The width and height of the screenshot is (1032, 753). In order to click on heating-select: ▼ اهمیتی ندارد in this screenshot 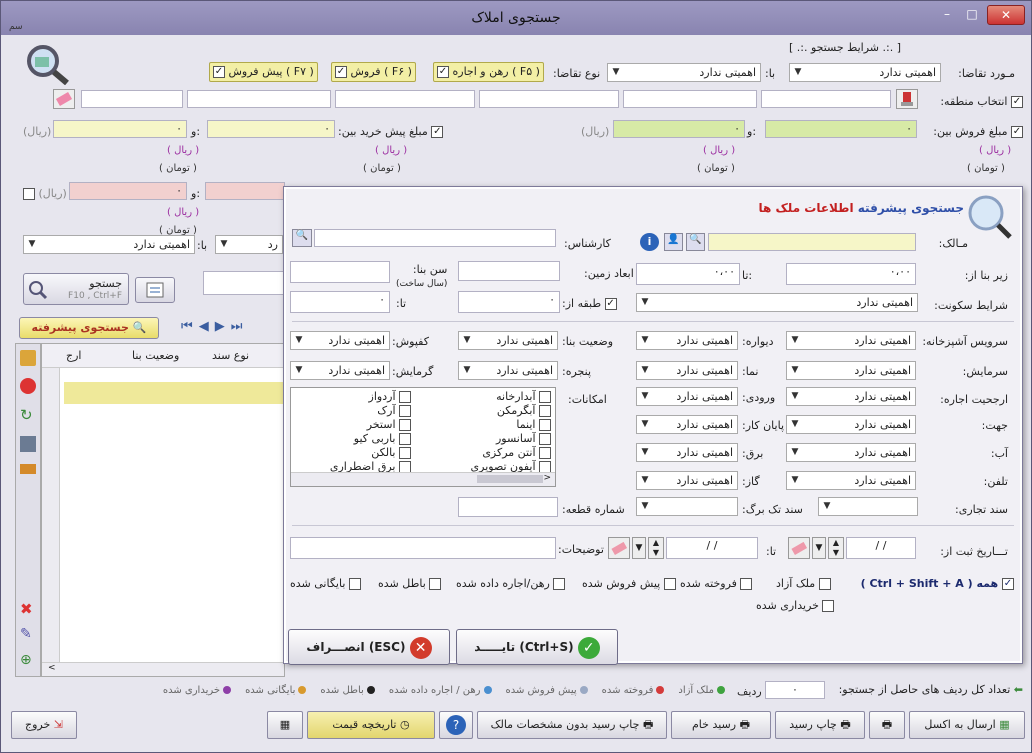, I will do `click(340, 370)`.